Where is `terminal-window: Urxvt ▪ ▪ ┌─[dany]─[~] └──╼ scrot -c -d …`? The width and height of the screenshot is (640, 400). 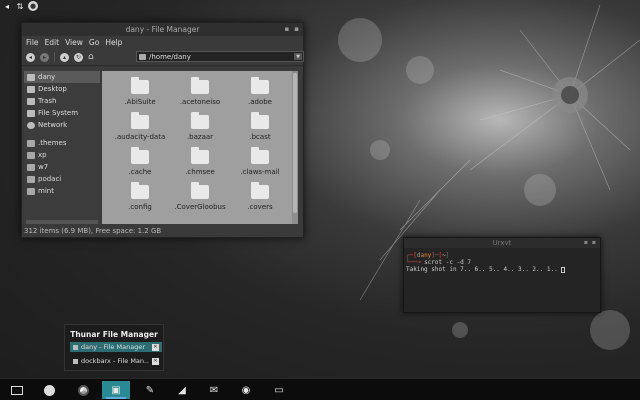
terminal-window: Urxvt ▪ ▪ ┌─[dany]─[~] └──╼ scrot -c -d … is located at coordinates (502, 275).